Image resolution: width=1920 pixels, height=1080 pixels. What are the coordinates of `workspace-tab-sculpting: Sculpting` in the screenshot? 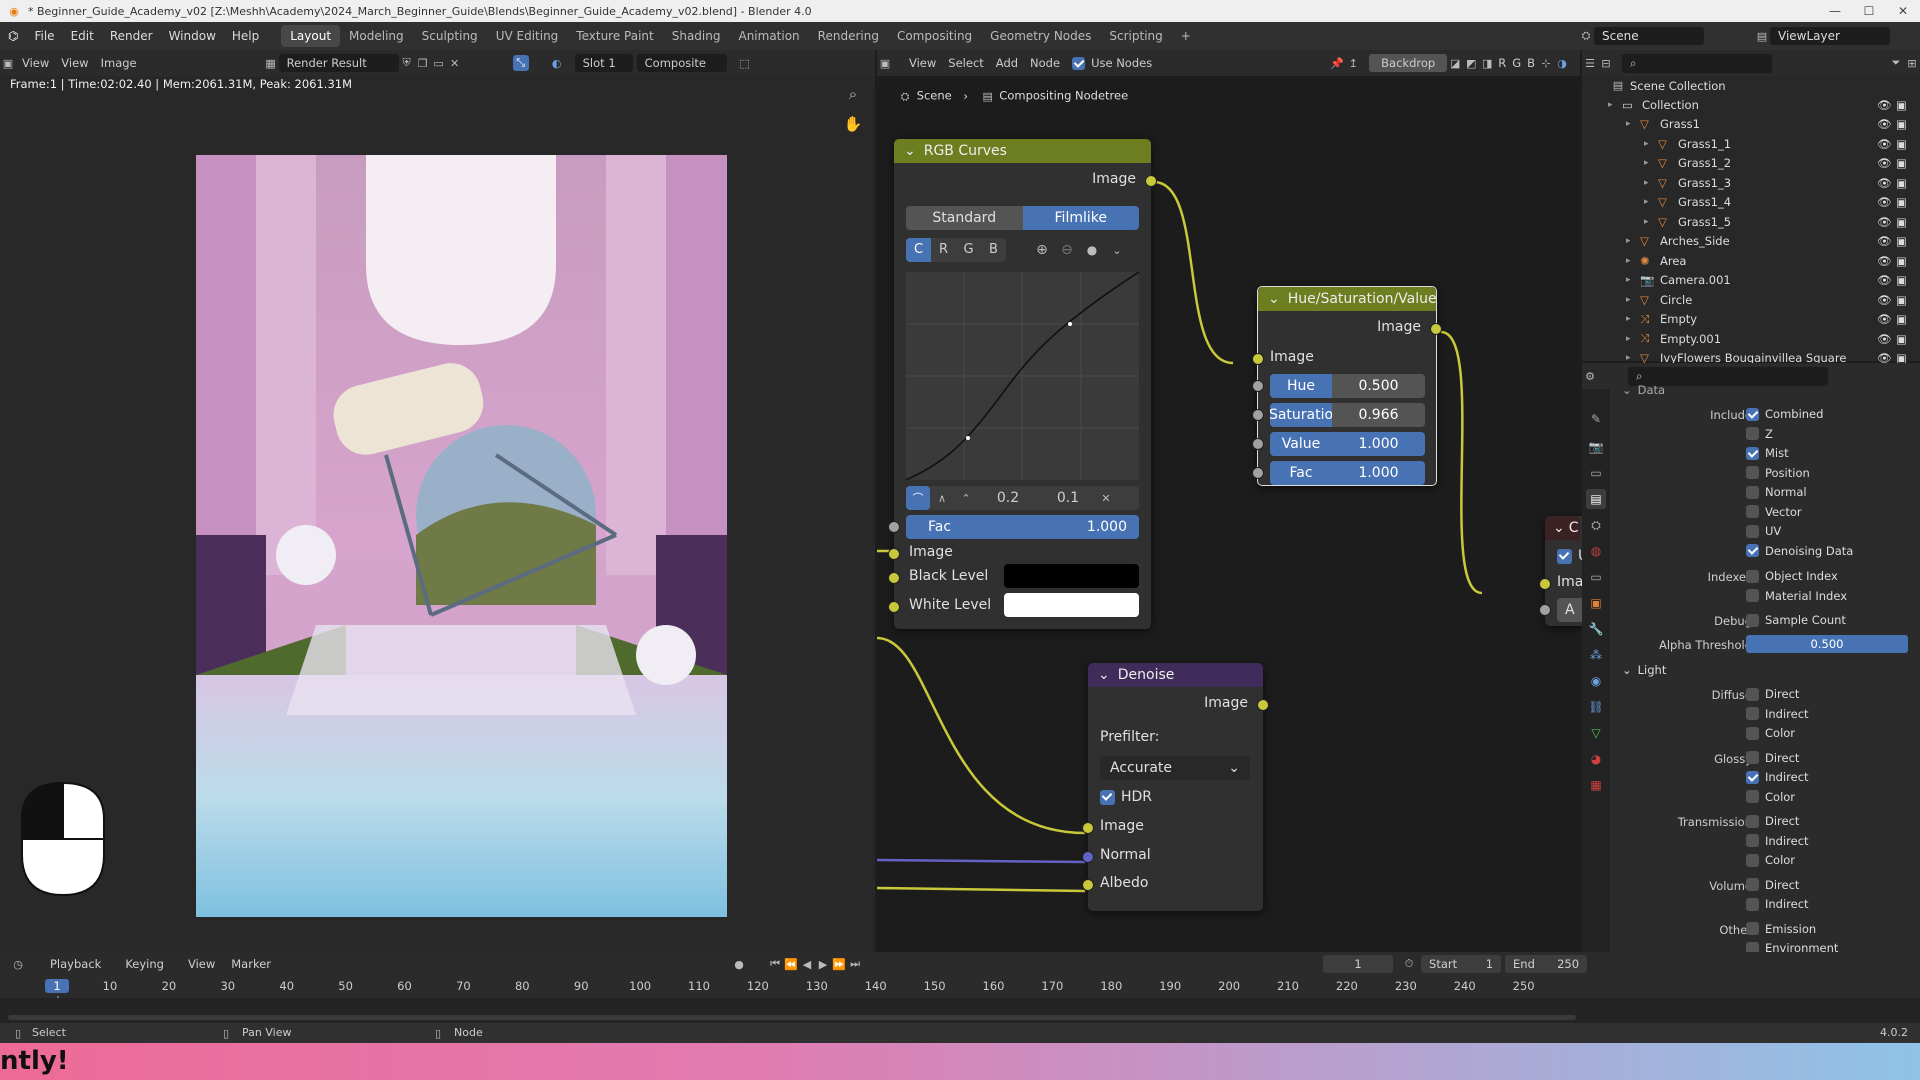 It's located at (450, 36).